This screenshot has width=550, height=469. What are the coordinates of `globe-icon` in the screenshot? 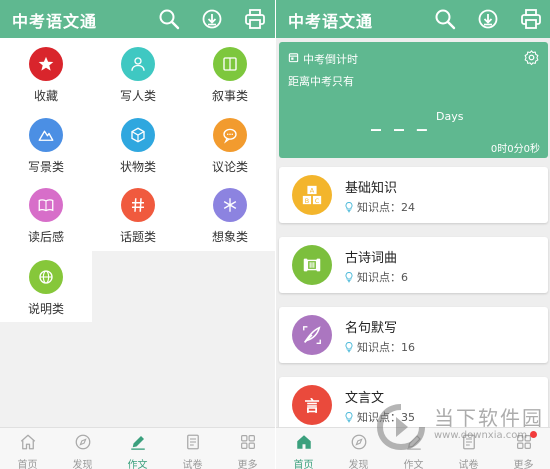 It's located at (46, 277).